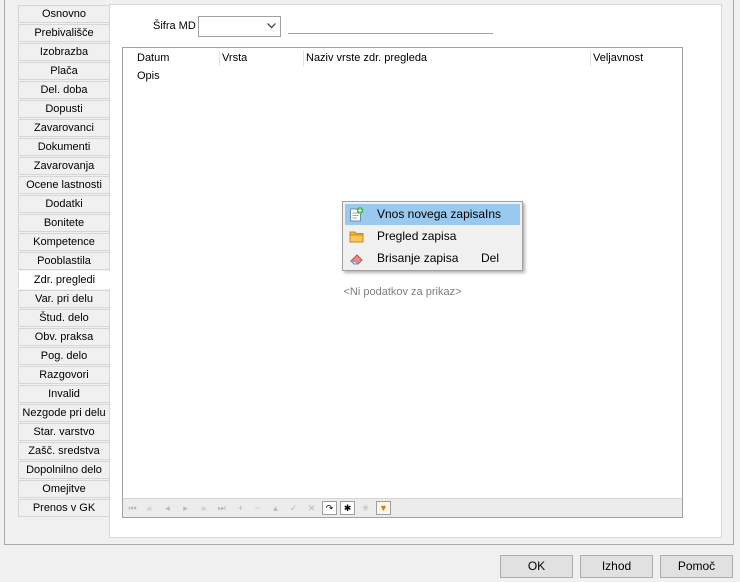  Describe the element at coordinates (64, 147) in the screenshot. I see `tab-dokumenti: Dokumenti` at that location.